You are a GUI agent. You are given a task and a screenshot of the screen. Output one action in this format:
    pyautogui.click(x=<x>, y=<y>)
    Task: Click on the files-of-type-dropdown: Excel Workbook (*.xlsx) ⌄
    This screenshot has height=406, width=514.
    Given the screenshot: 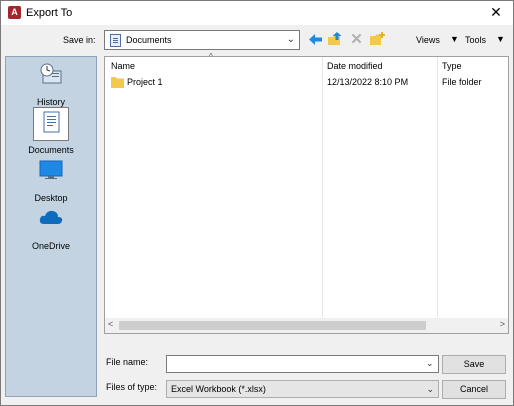 What is the action you would take?
    pyautogui.click(x=302, y=389)
    